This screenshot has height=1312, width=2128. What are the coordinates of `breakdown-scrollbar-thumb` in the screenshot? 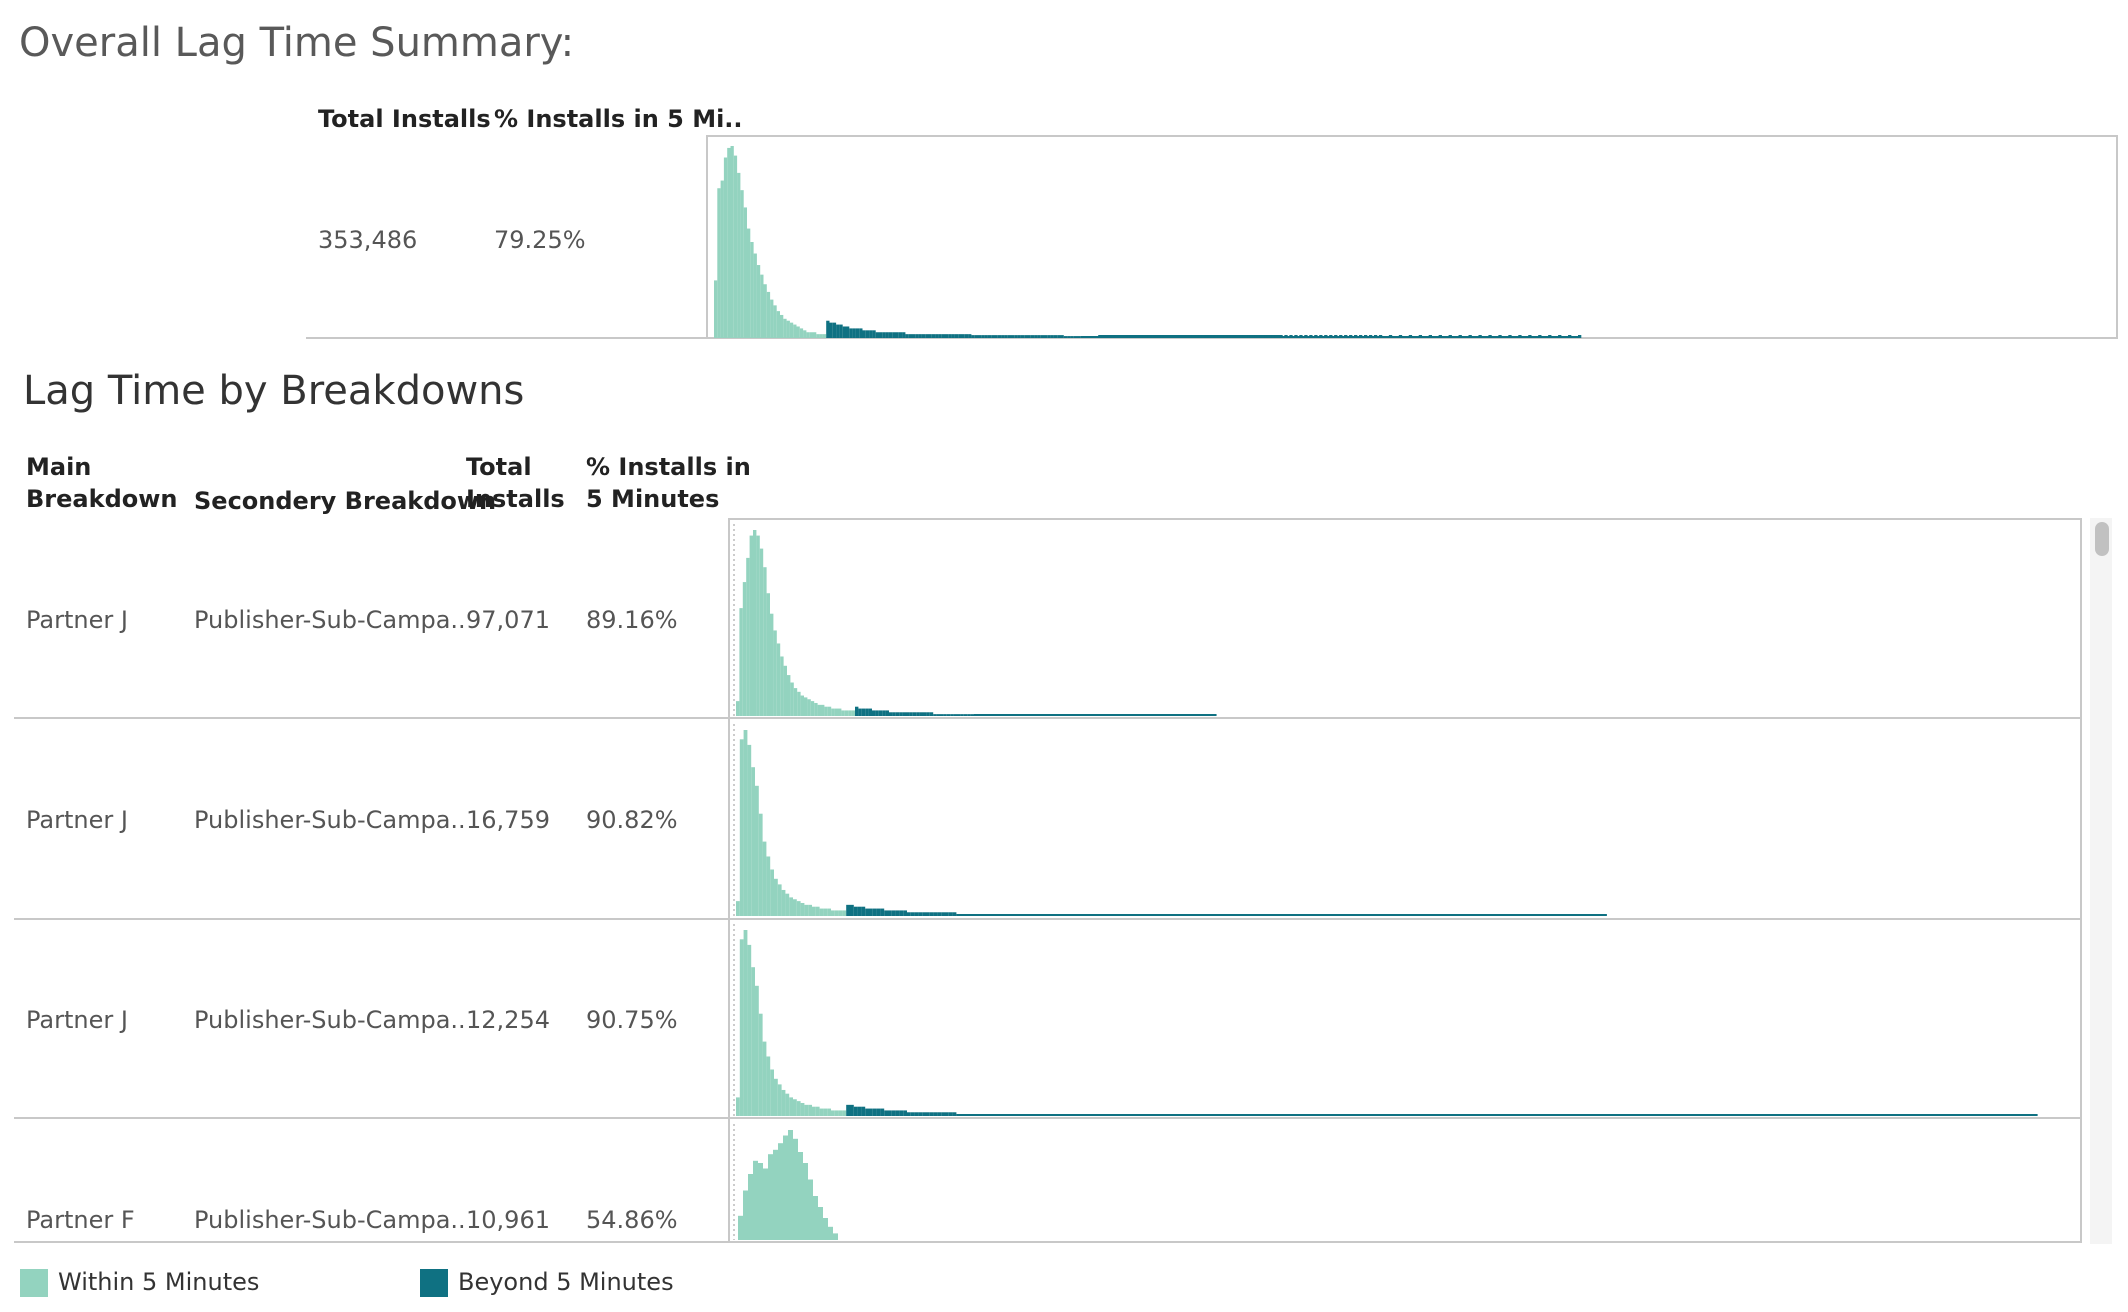 It's located at (2102, 539).